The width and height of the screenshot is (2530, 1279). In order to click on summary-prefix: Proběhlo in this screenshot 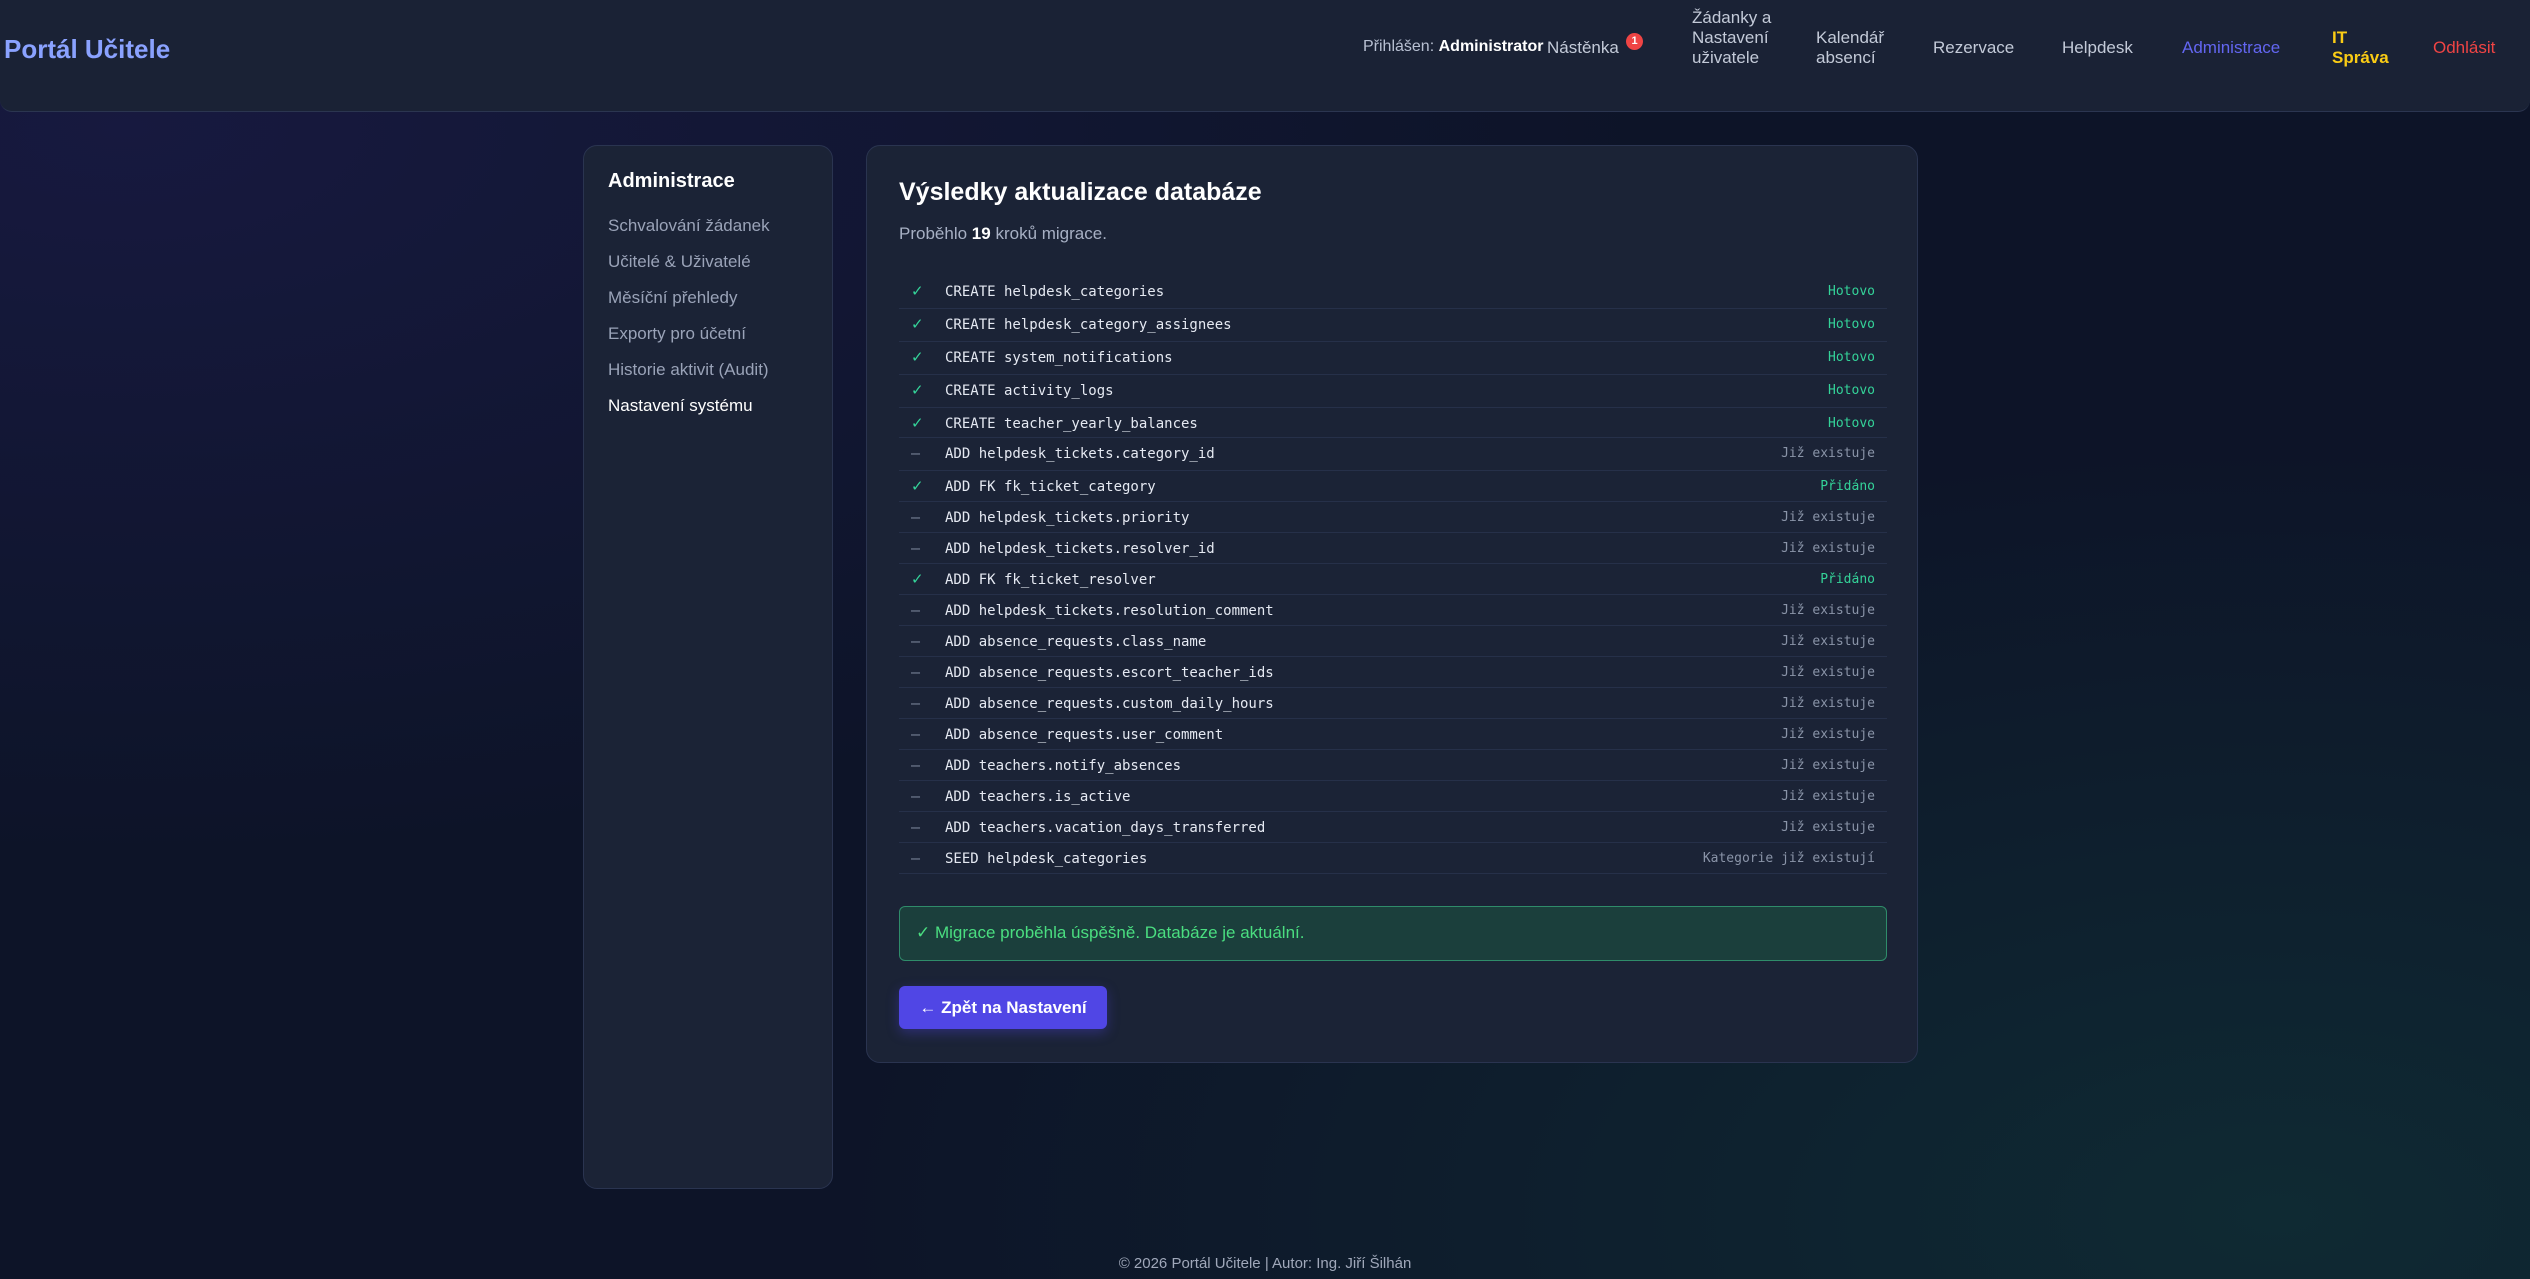, I will do `click(933, 233)`.